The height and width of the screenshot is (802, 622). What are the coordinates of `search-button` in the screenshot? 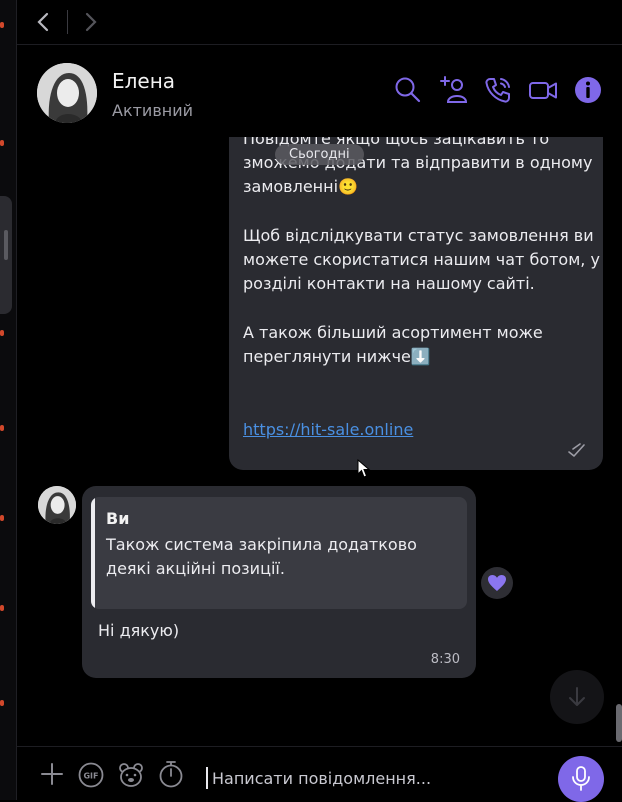 It's located at (408, 90).